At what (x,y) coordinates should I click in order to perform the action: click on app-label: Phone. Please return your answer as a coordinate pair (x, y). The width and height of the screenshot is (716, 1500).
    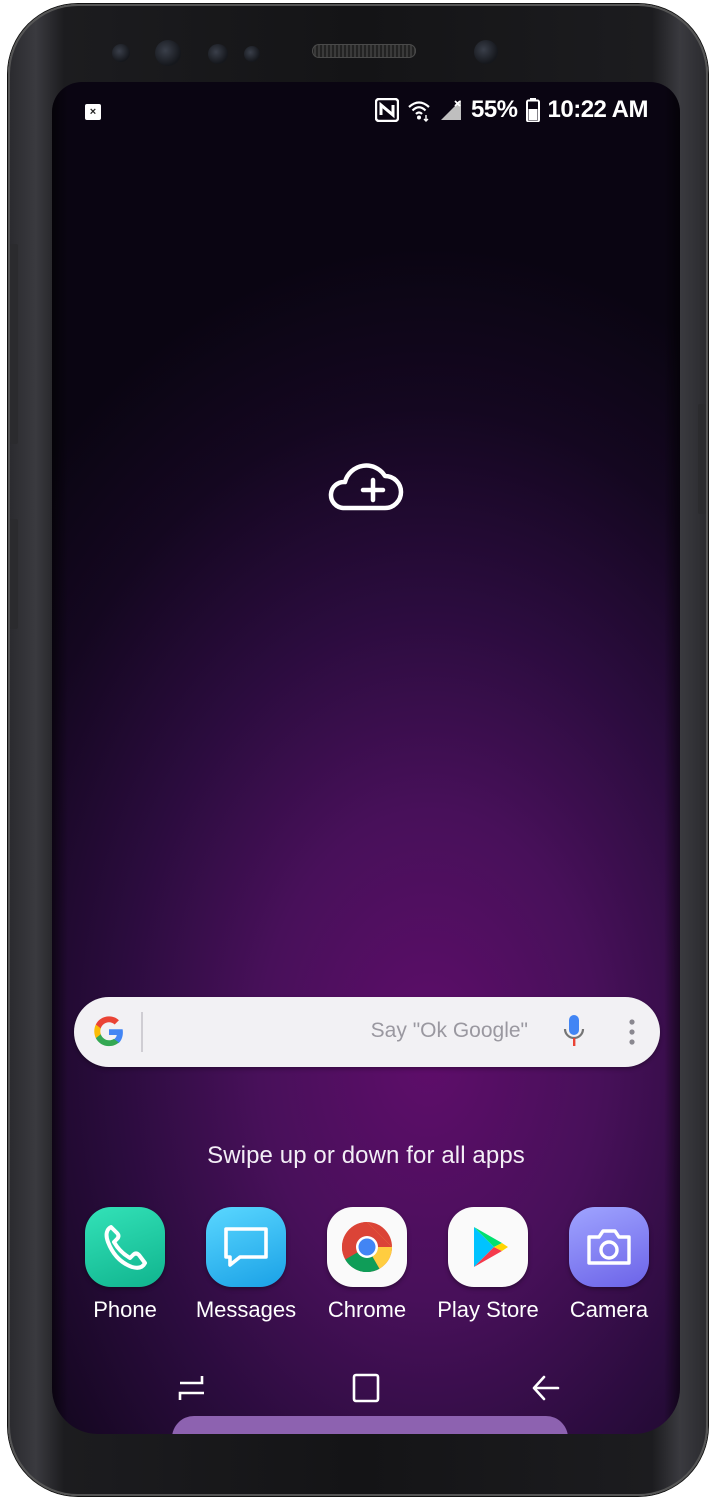
    Looking at the image, I should click on (125, 1309).